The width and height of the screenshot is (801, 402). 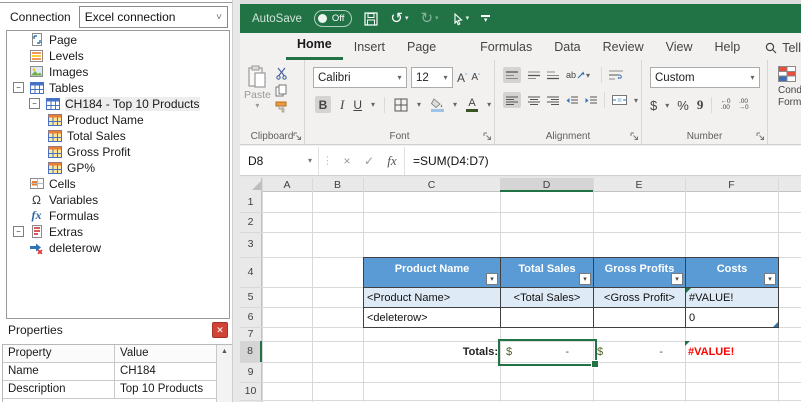 I want to click on enter-icon: ✓, so click(x=369, y=161).